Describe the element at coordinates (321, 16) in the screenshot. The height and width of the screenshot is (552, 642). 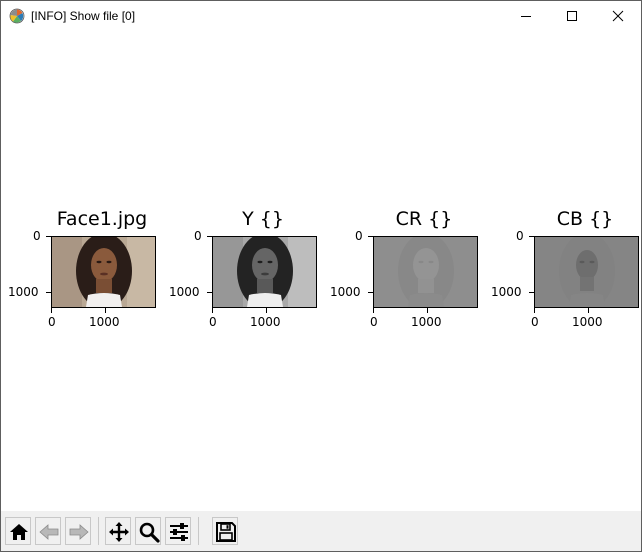
I see `title-bar: [INFO] Show file [0]` at that location.